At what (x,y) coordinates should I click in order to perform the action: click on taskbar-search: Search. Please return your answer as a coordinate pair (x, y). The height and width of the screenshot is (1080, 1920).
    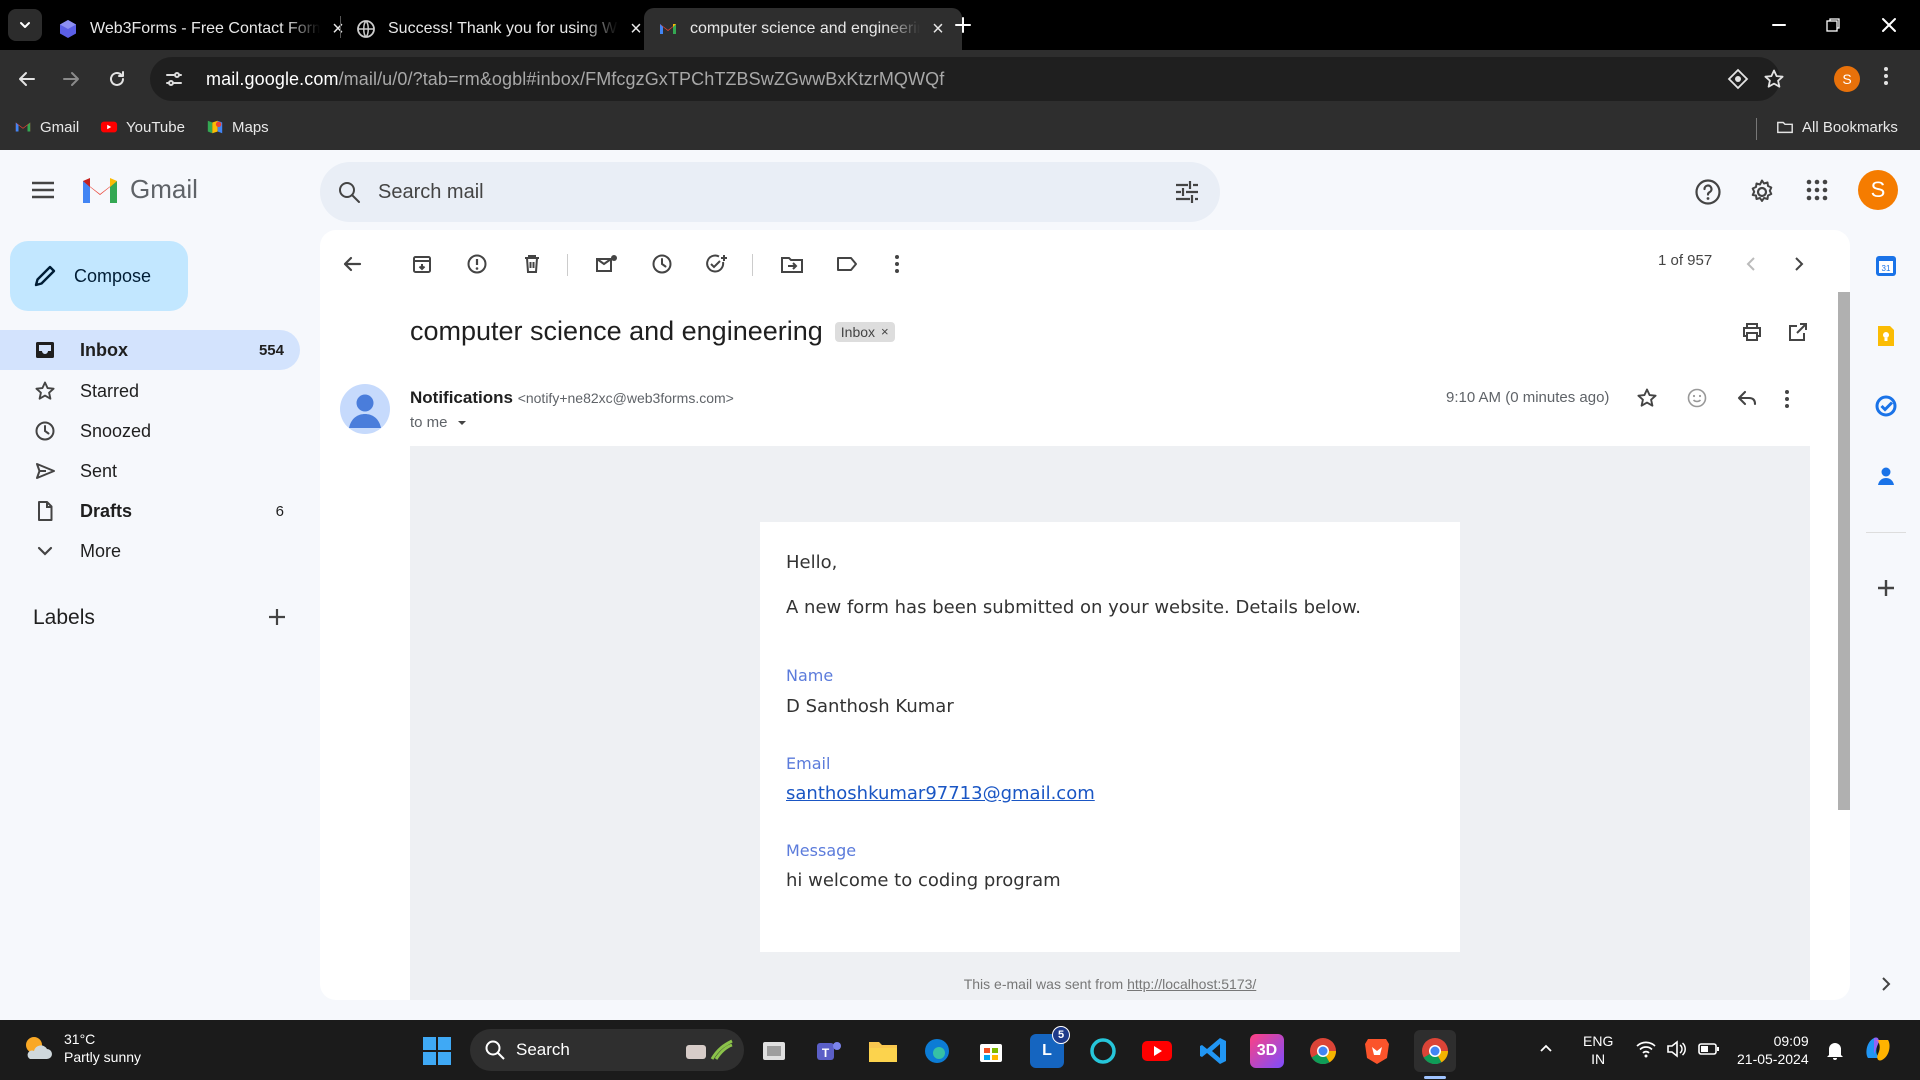
    Looking at the image, I should click on (607, 1050).